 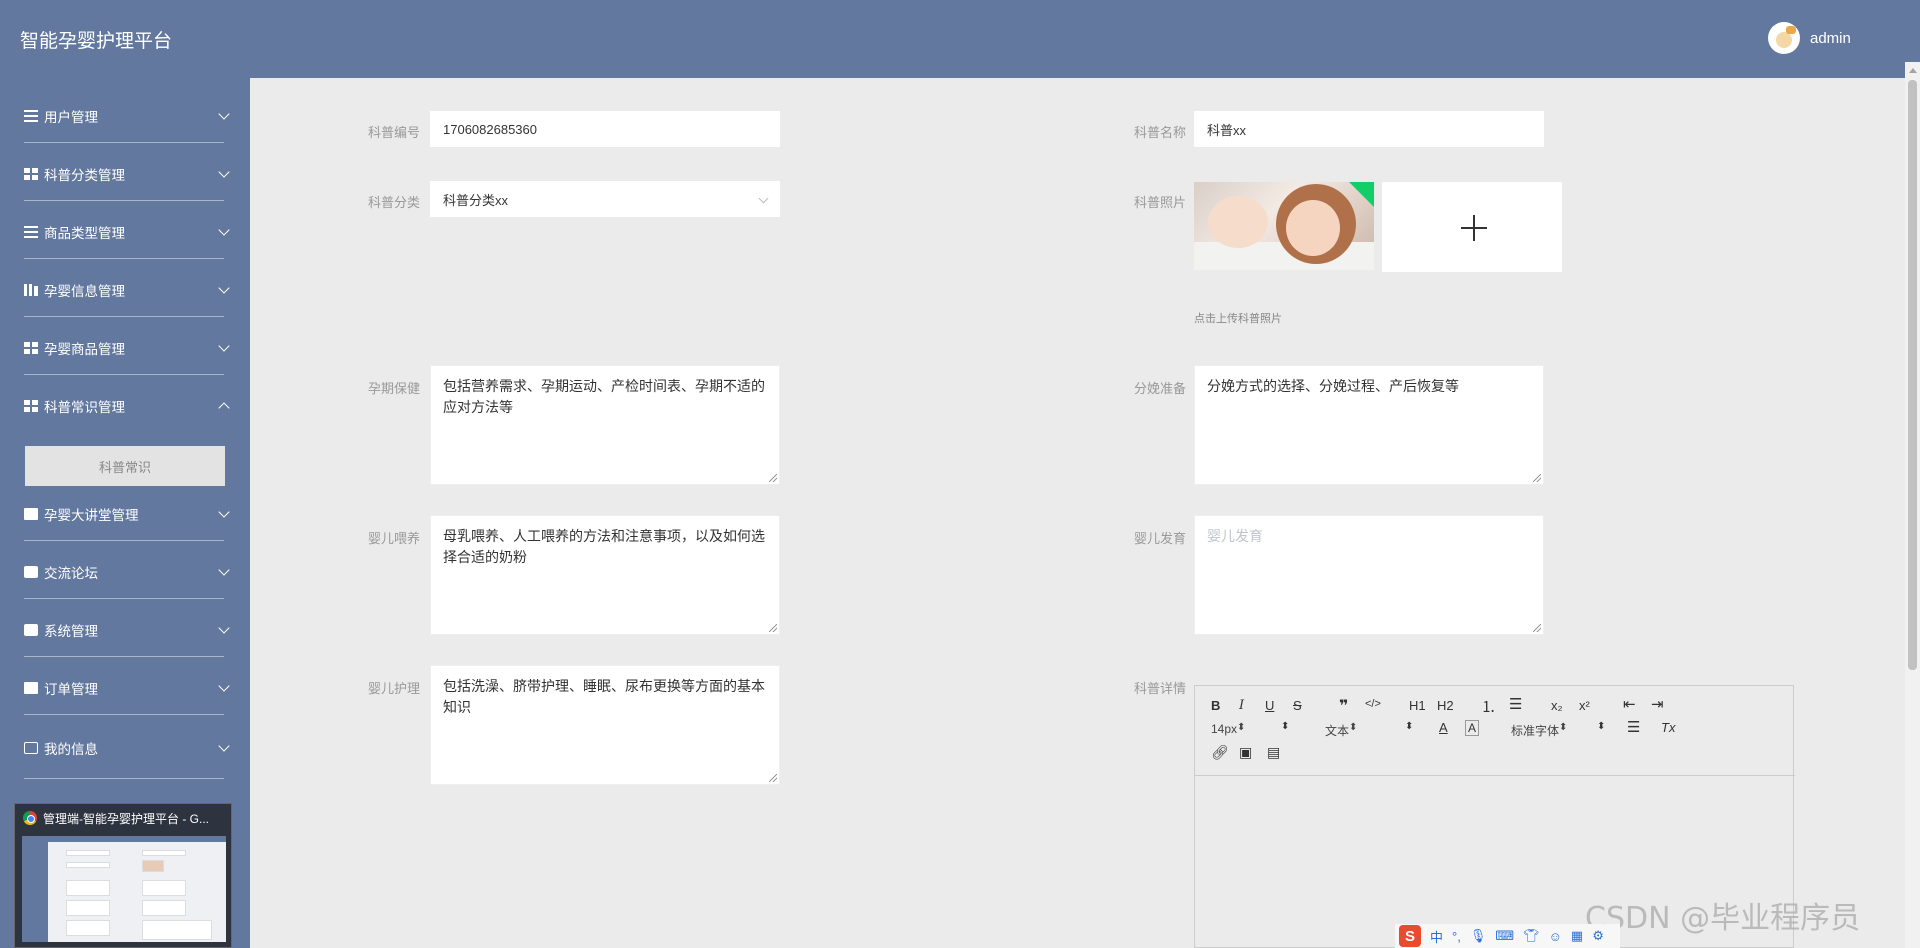 I want to click on settings-gear-icon: ⚙︎, so click(x=1598, y=936).